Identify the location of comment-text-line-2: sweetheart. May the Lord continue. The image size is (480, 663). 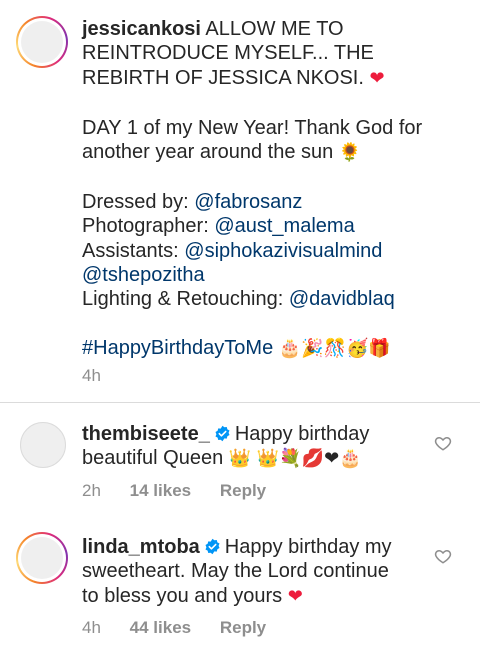
(235, 571).